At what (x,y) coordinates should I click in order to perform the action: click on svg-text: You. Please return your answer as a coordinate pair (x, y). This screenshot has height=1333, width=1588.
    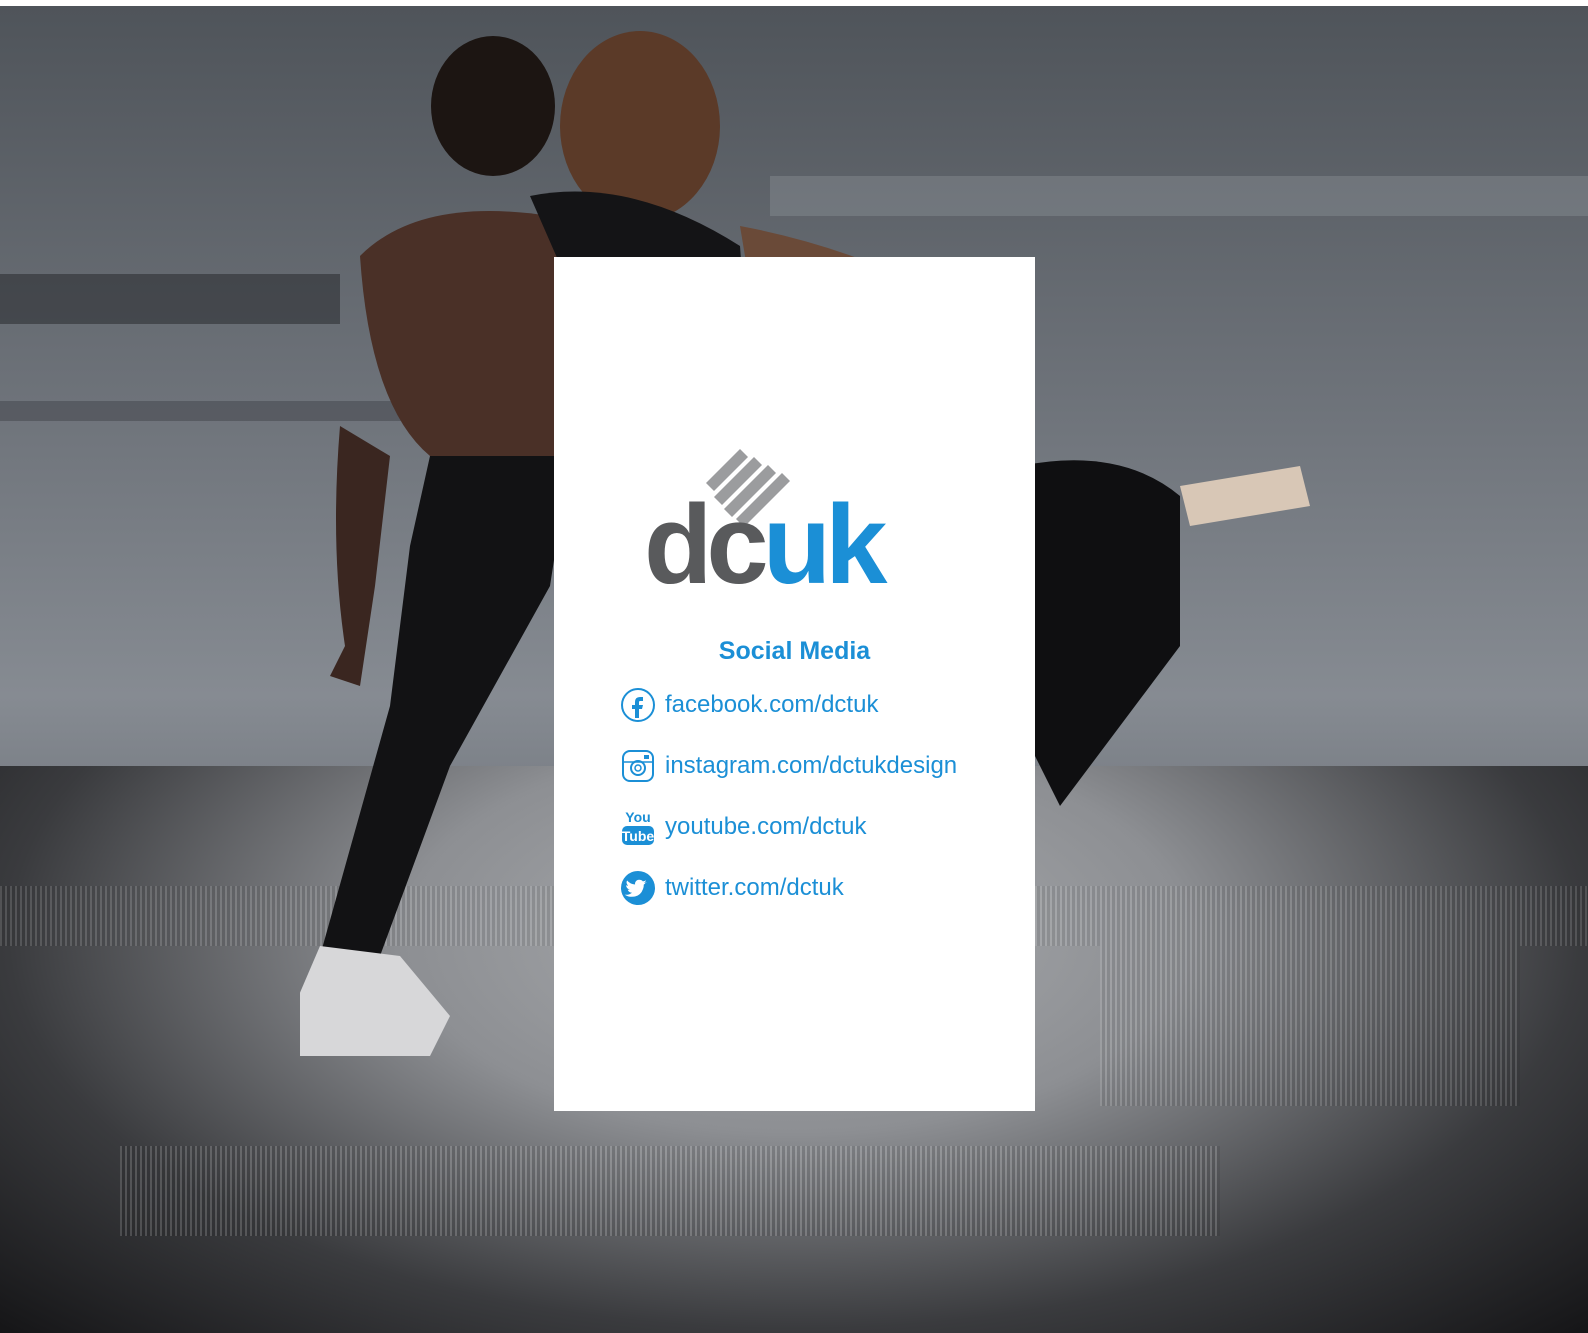
    Looking at the image, I should click on (637, 817).